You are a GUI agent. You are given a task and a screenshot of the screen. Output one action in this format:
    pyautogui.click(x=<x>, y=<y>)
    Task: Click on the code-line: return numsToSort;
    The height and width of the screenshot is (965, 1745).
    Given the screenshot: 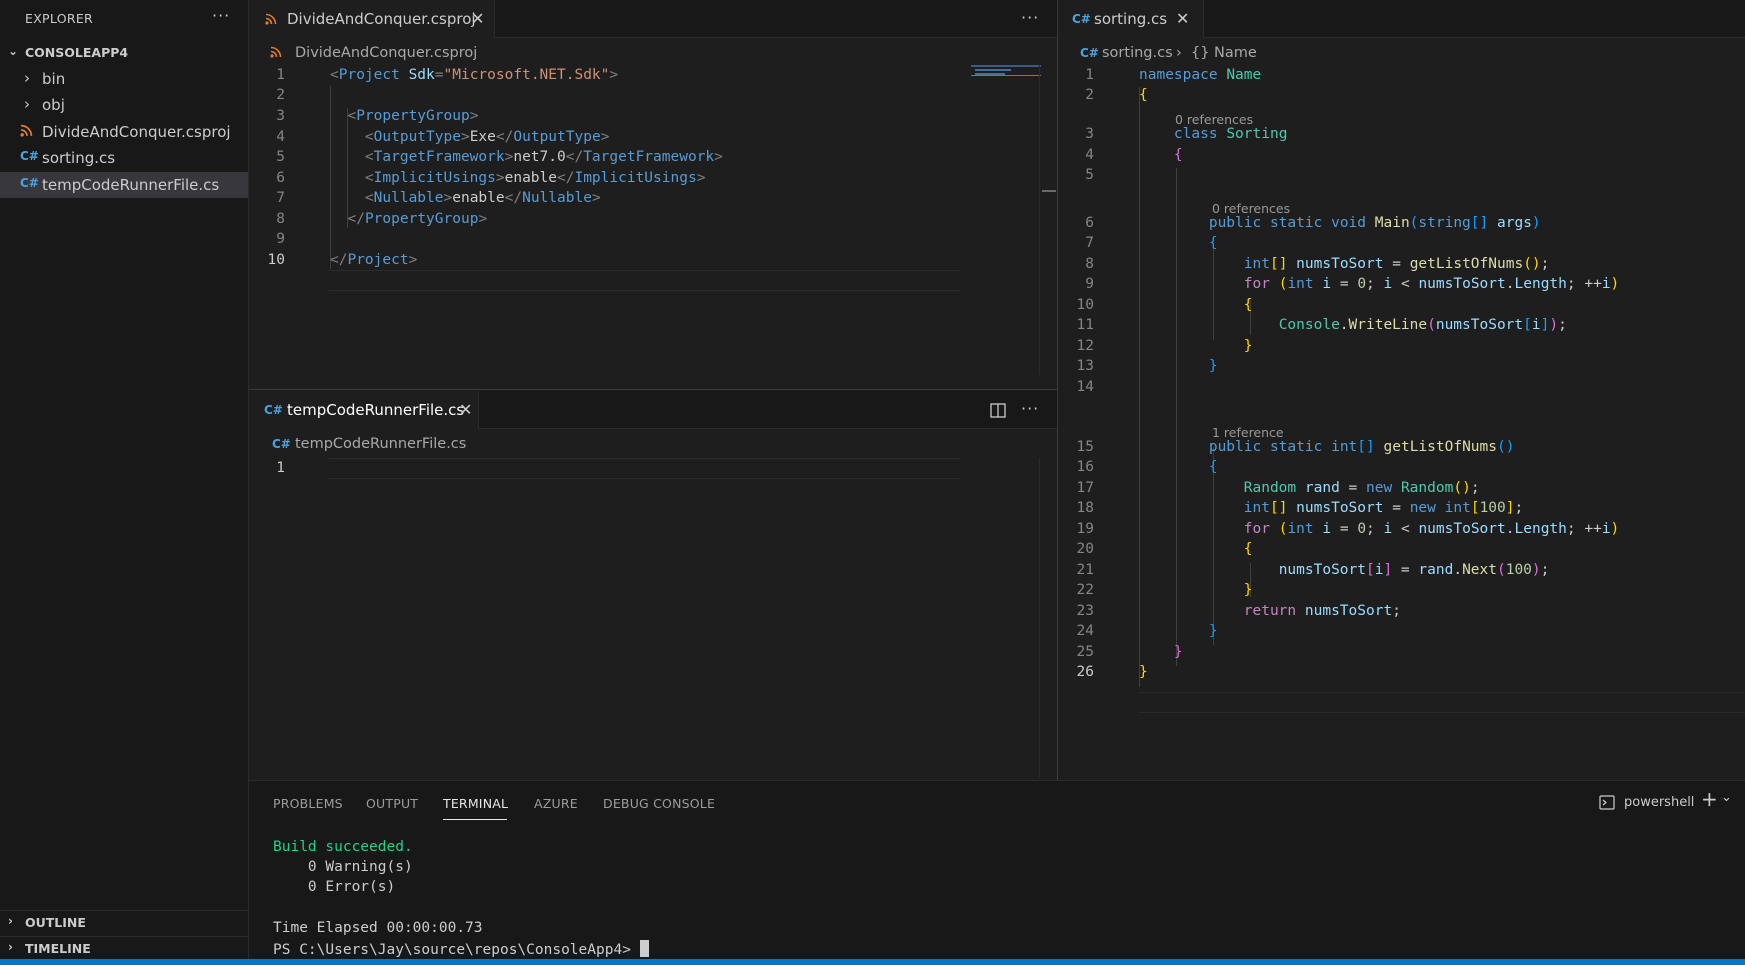 What is the action you would take?
    pyautogui.click(x=1322, y=611)
    